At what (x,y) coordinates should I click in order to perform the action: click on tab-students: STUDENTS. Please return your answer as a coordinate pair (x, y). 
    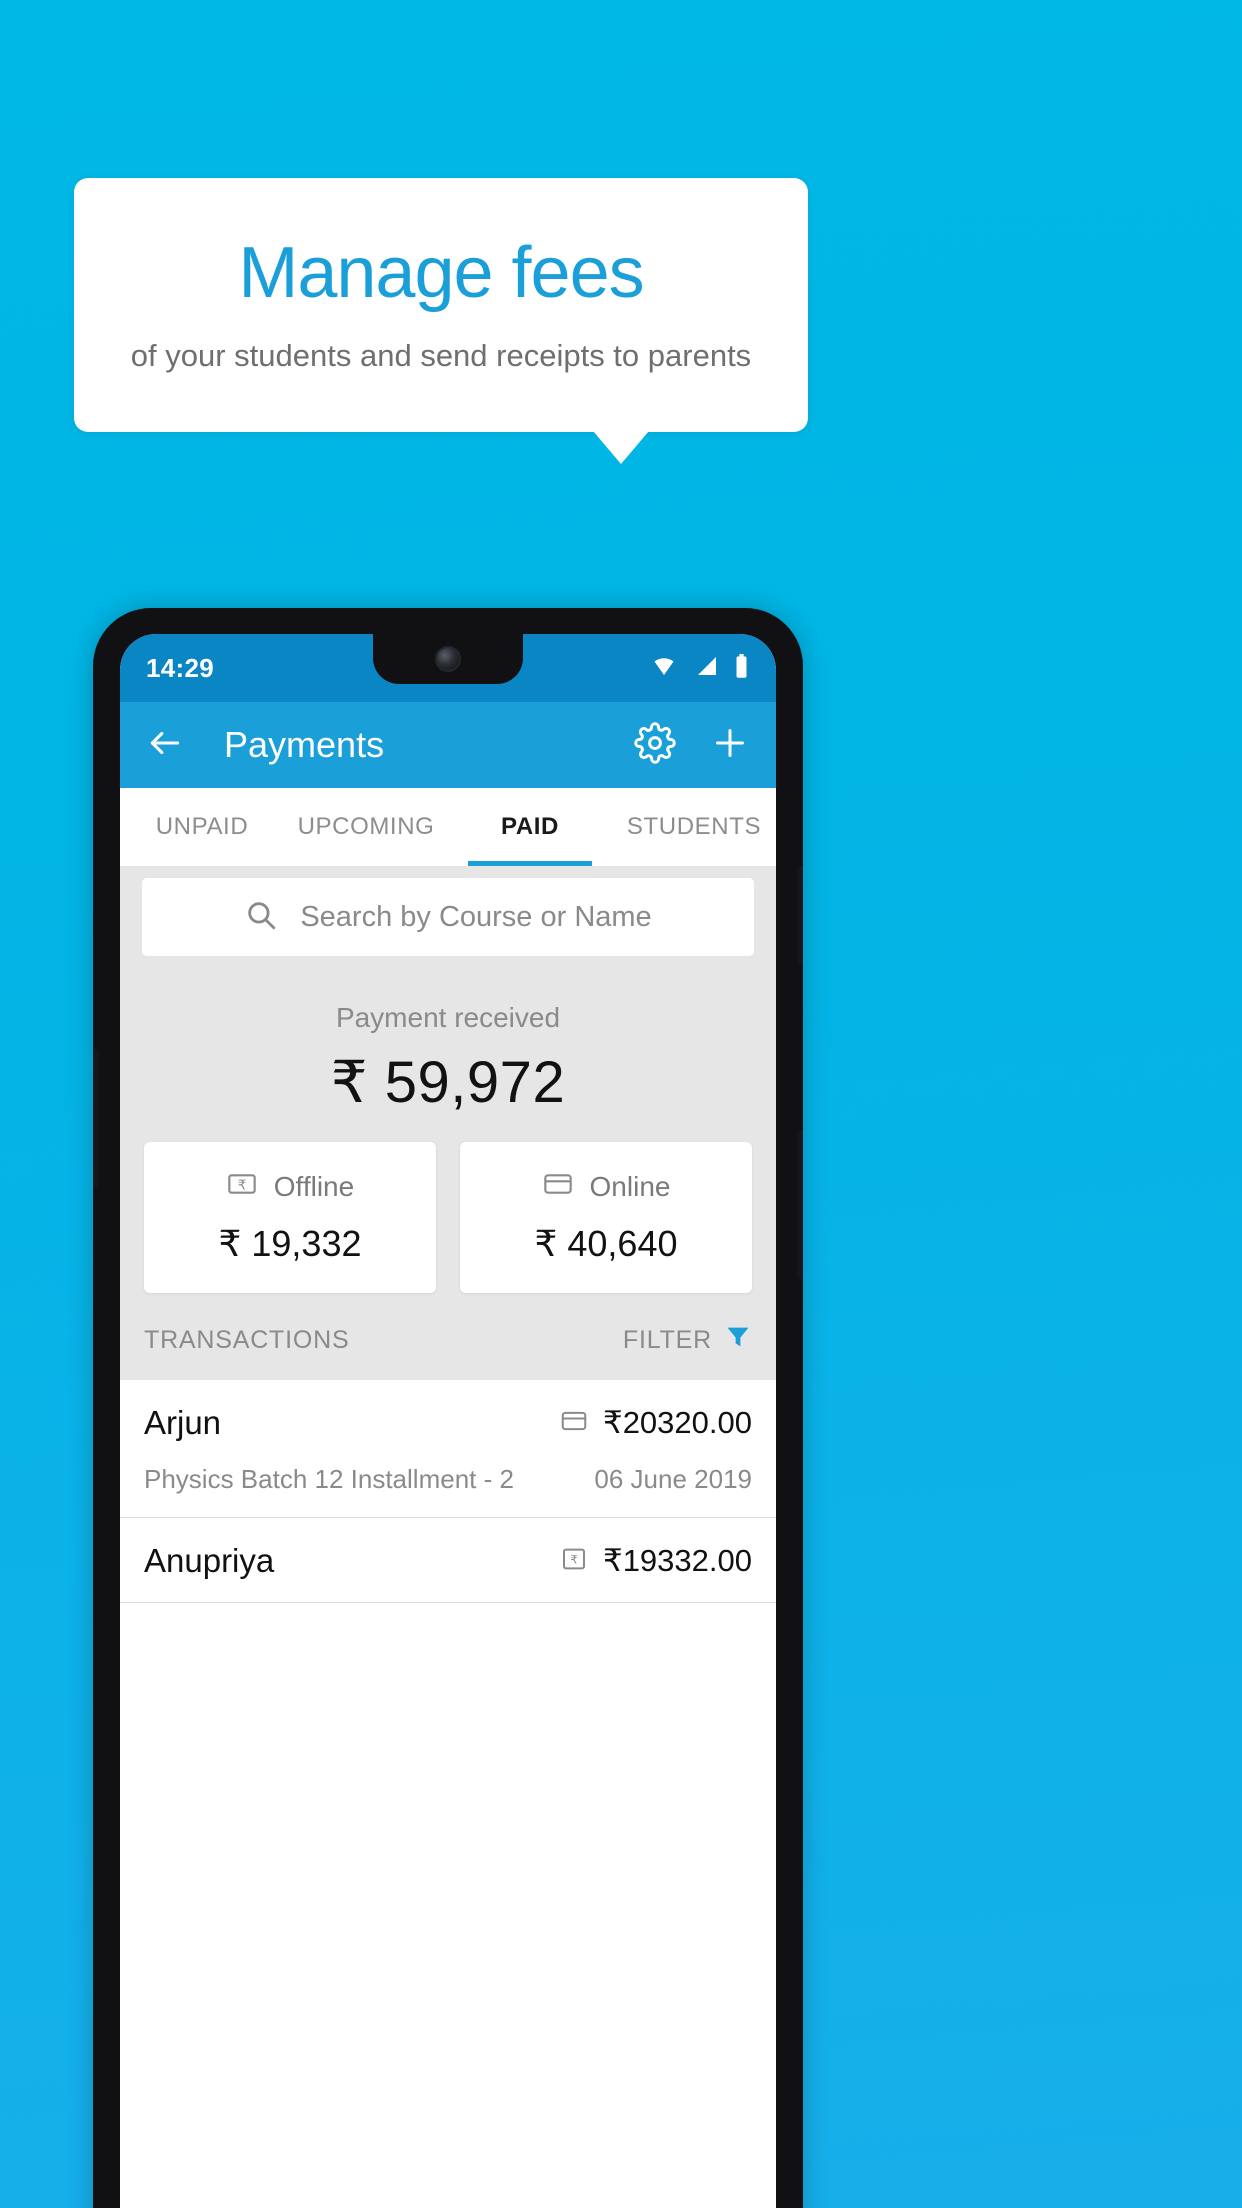
    Looking at the image, I should click on (694, 827).